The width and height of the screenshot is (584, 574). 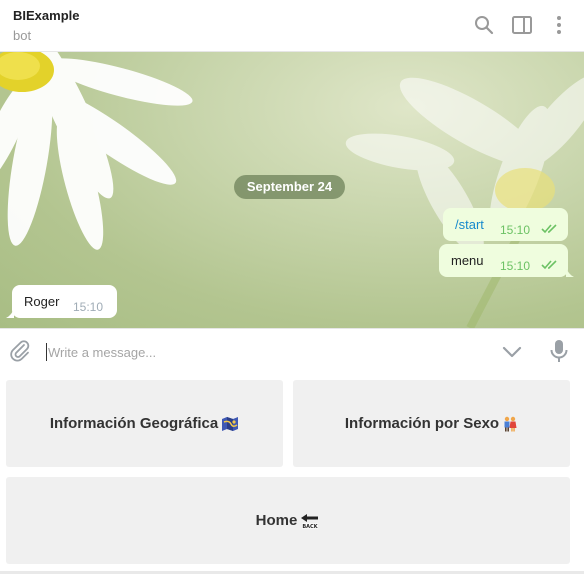 I want to click on map-icon, so click(x=230, y=423).